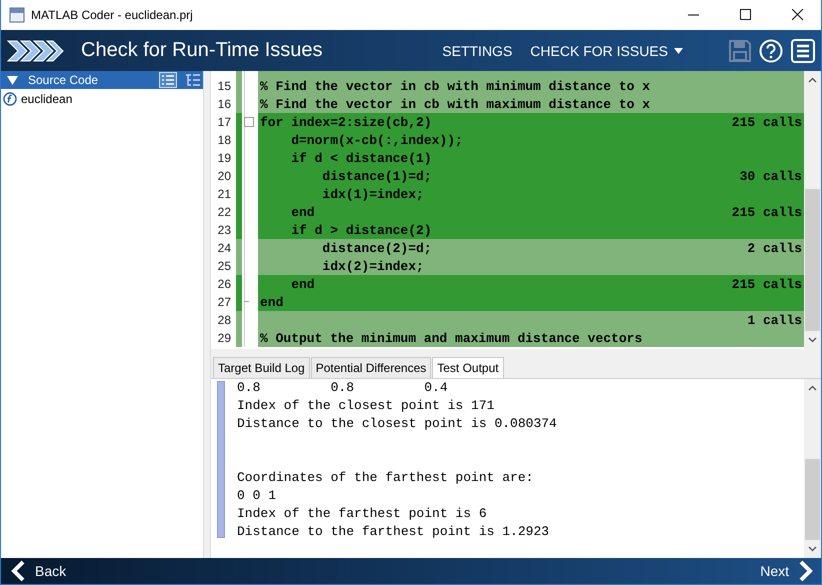 Image resolution: width=822 pixels, height=585 pixels. Describe the element at coordinates (771, 176) in the screenshot. I see `call-count: 30 calls` at that location.